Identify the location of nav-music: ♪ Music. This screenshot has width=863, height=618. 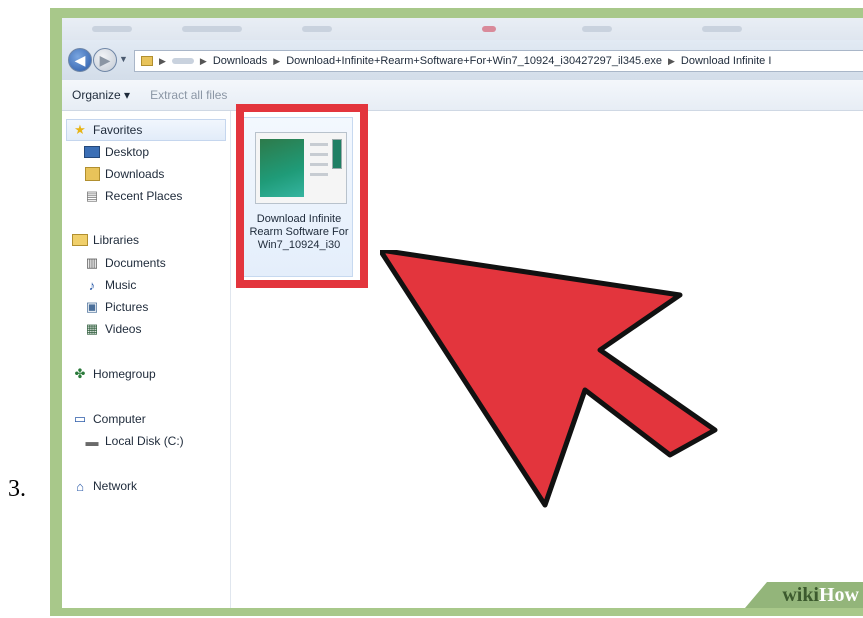
(110, 285).